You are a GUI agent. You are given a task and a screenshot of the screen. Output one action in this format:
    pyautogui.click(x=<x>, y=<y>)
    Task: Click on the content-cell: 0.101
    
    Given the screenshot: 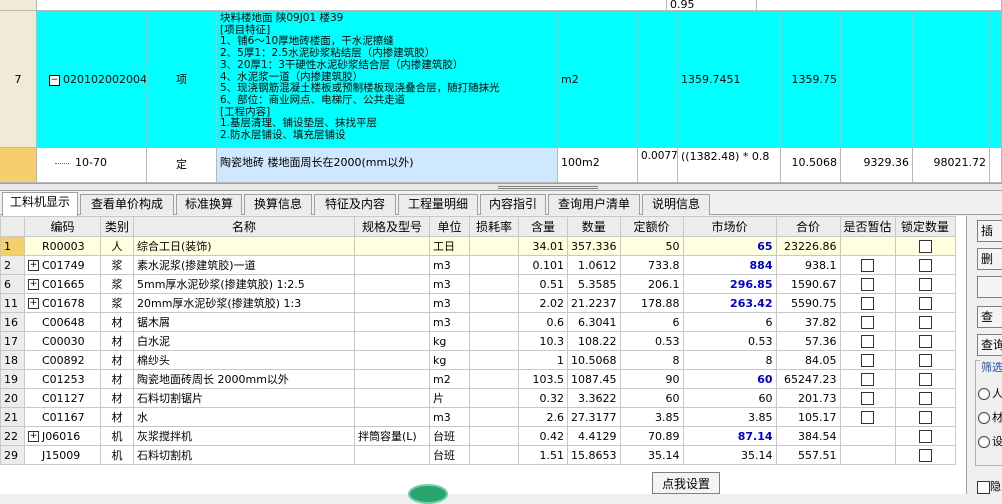 What is the action you would take?
    pyautogui.click(x=543, y=265)
    